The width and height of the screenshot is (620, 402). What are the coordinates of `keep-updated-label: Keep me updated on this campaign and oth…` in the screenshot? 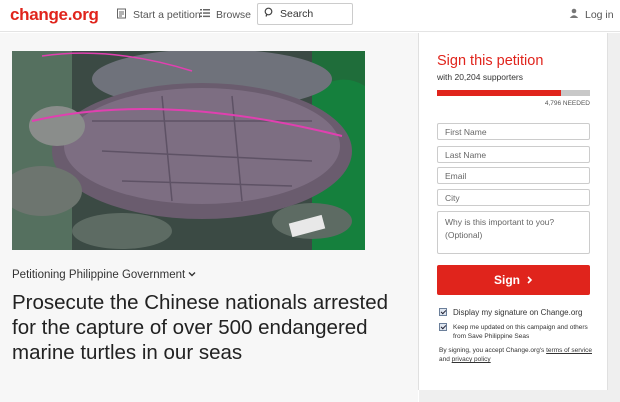 It's located at (520, 332).